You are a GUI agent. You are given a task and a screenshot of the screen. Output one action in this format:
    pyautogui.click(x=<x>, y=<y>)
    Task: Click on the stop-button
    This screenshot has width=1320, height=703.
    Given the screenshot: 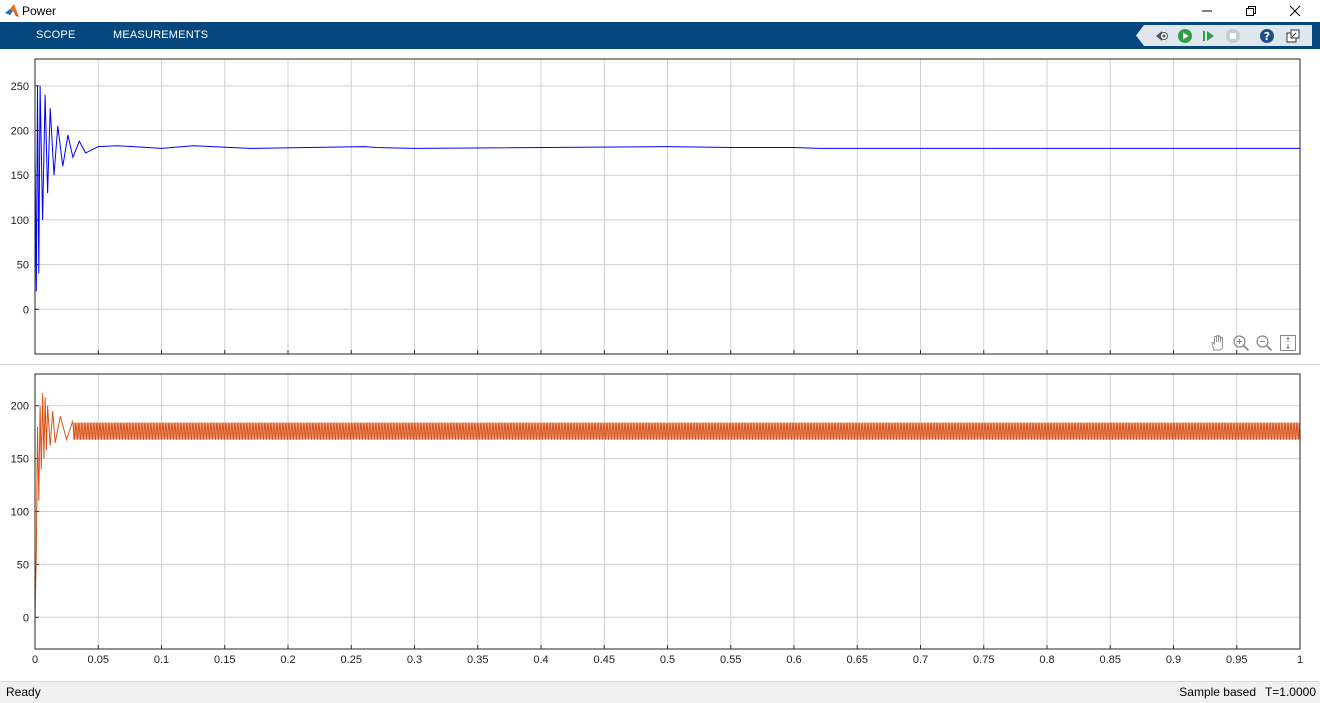 What is the action you would take?
    pyautogui.click(x=1232, y=35)
    